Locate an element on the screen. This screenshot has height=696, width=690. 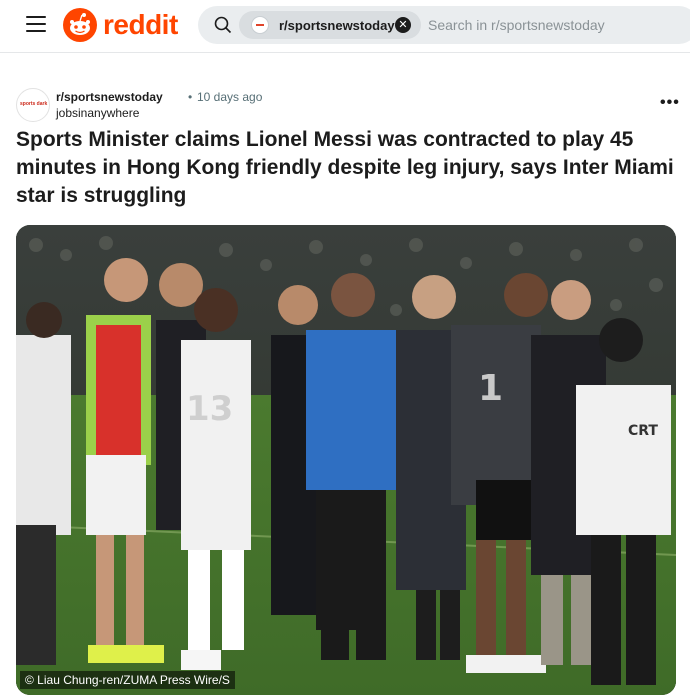
subreddit-avatar-text: sports dark is located at coordinates (34, 104).